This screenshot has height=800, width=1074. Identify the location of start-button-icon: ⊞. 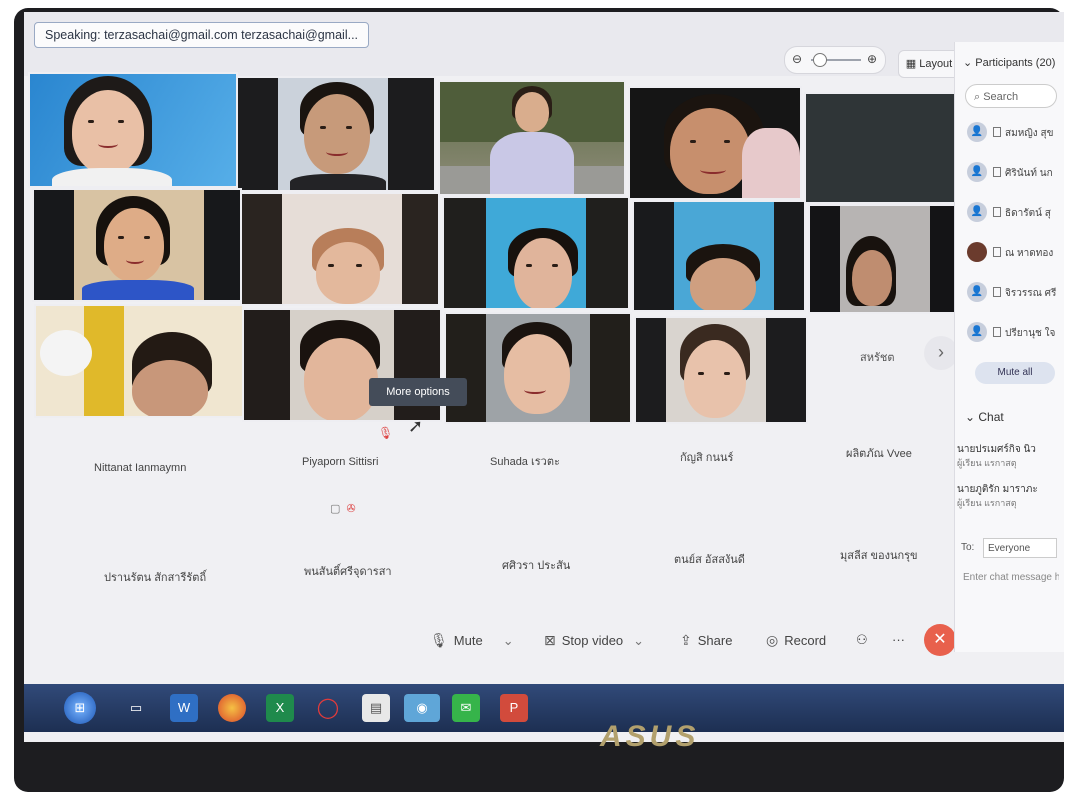
(80, 708).